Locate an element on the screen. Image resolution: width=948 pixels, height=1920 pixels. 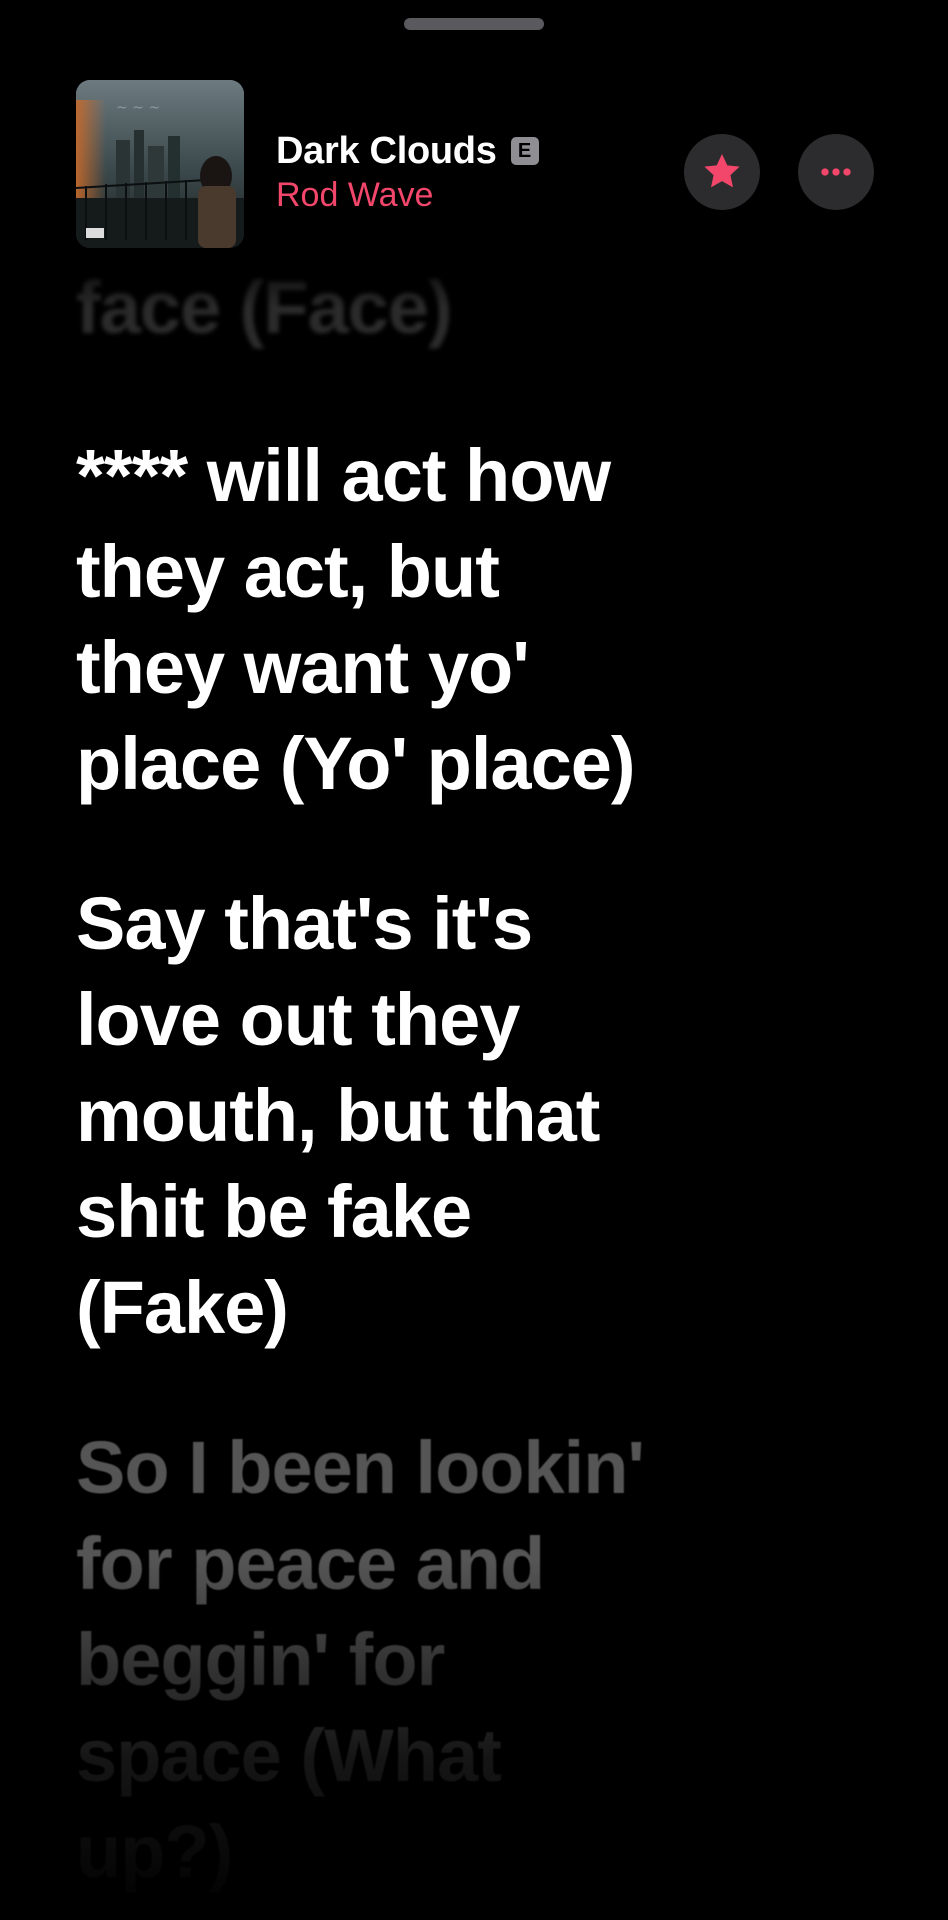
now-playing-header: ~ ~ ~ Dark Clouds E Rod Wave is located at coordinates (474, 130).